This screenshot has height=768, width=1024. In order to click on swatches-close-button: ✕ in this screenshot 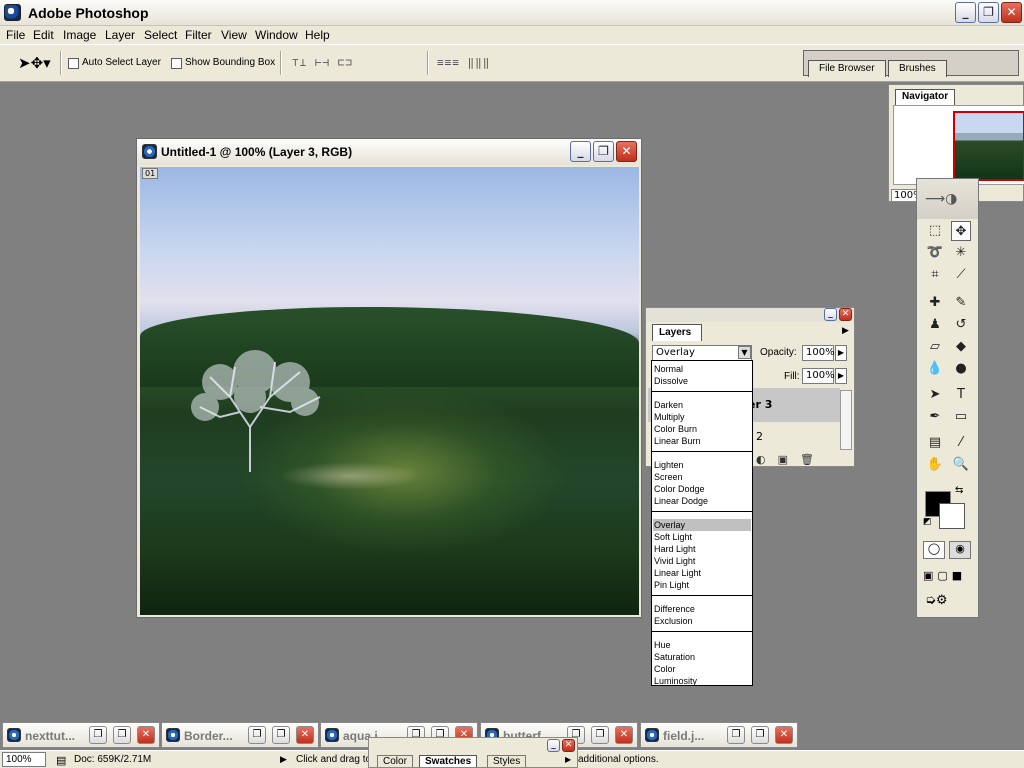, I will do `click(568, 745)`.